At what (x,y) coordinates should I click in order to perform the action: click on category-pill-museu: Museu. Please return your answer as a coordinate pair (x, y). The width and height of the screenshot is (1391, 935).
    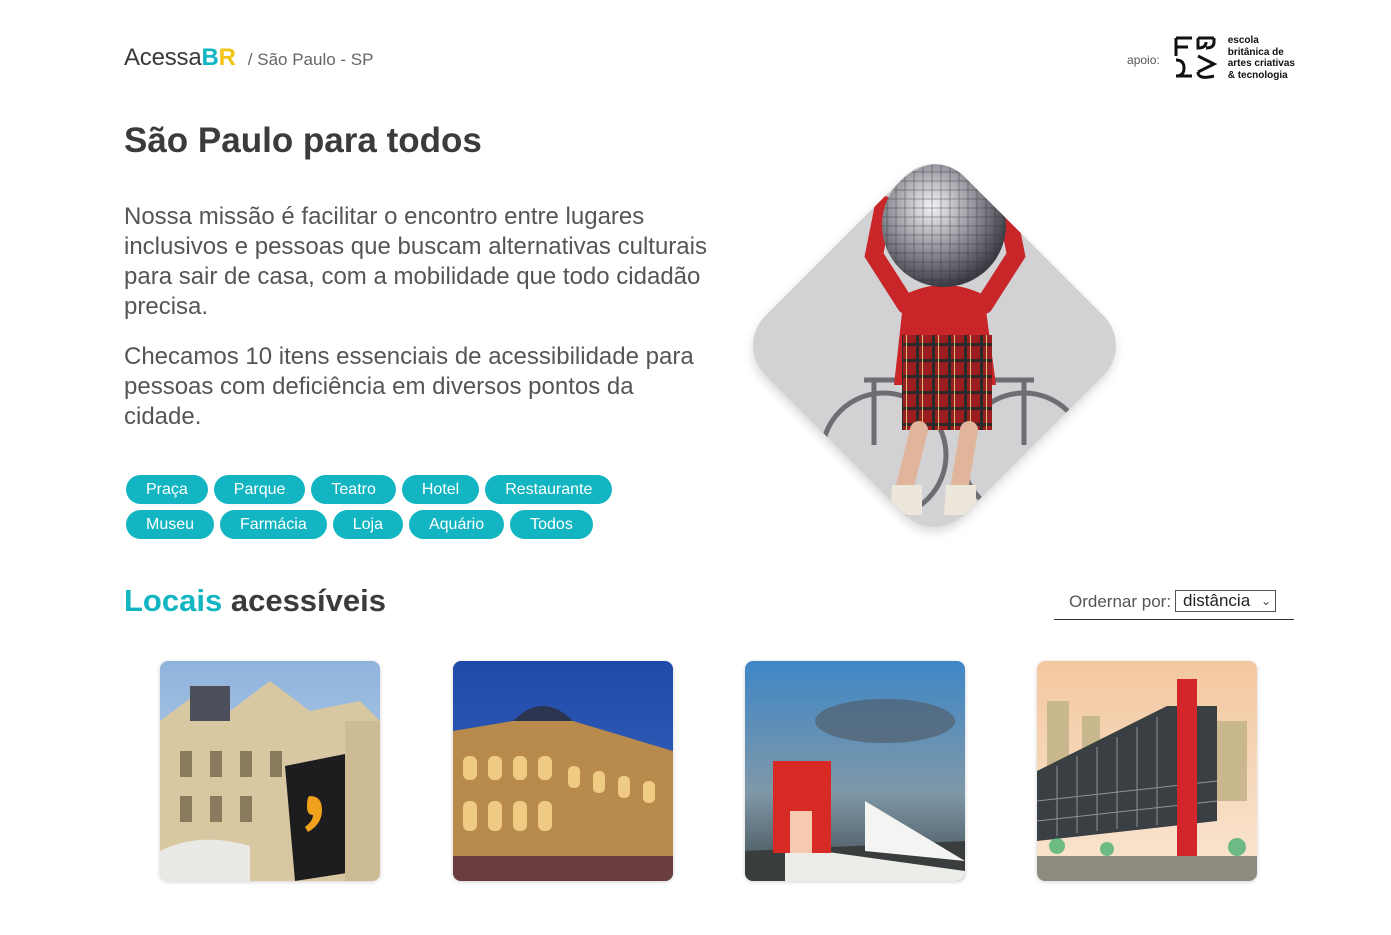
    Looking at the image, I should click on (170, 524).